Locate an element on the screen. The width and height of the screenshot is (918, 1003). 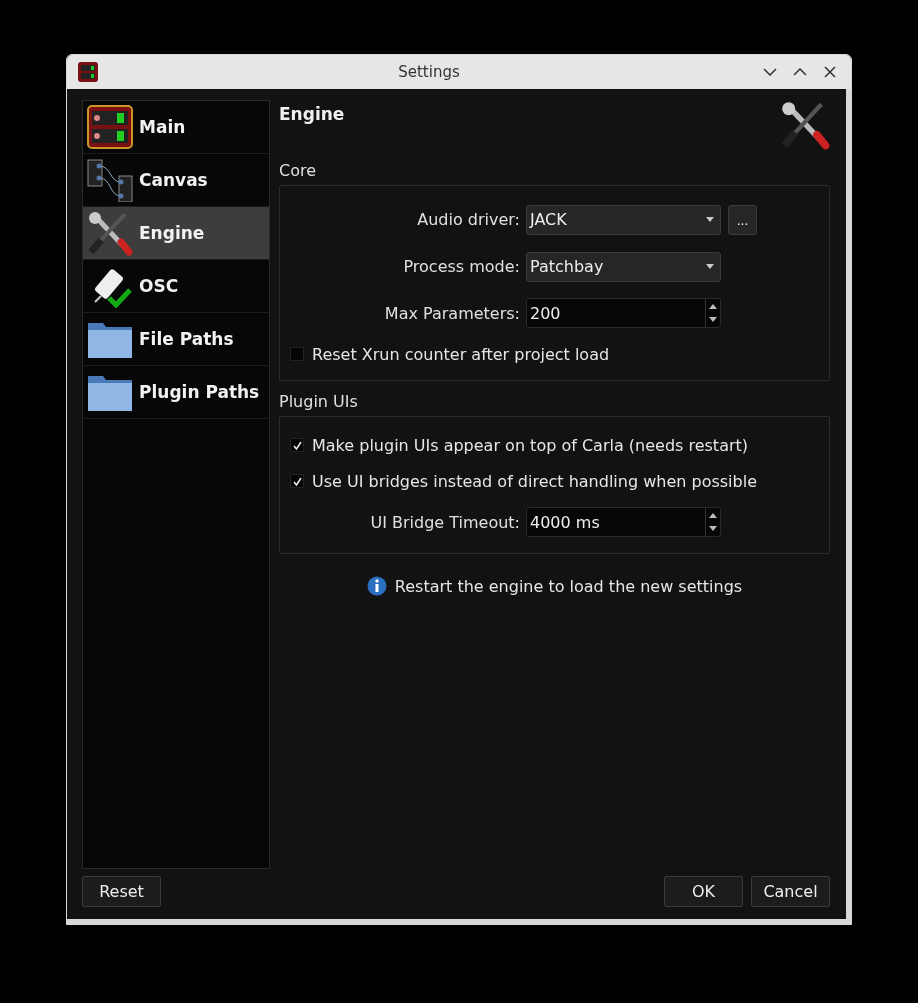
reset-button: Reset is located at coordinates (121, 891).